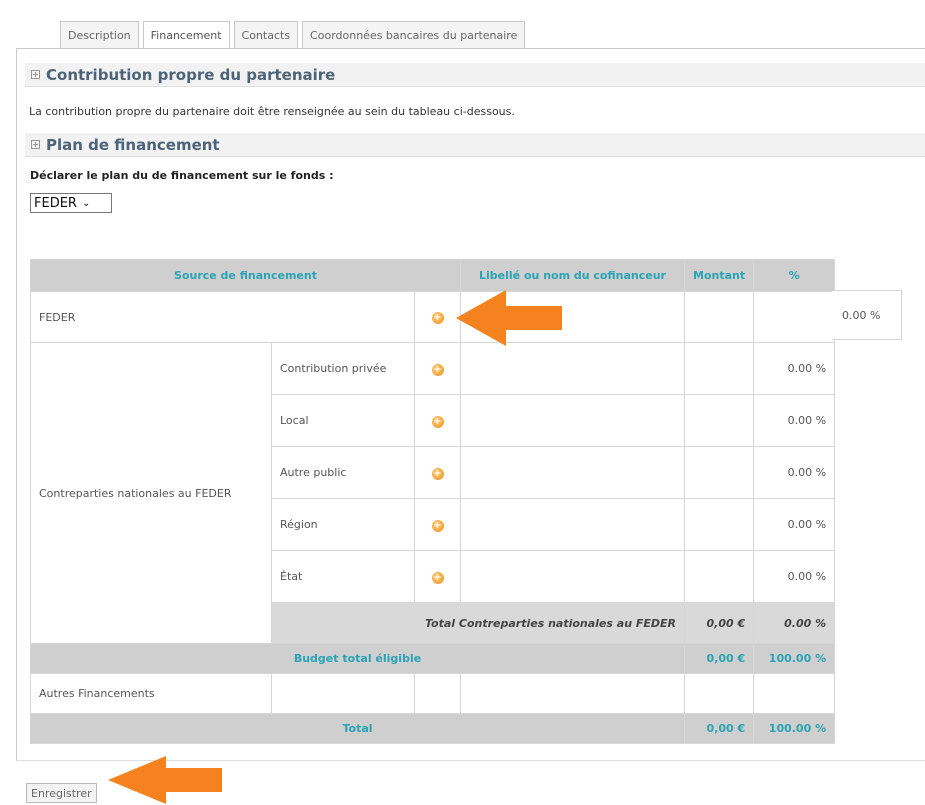  Describe the element at coordinates (245, 275) in the screenshot. I see `header-source: Source de financement` at that location.